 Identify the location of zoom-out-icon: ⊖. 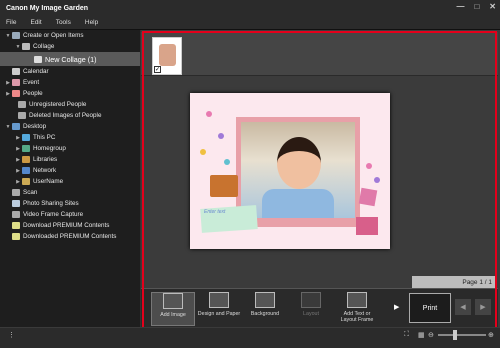
(431, 335).